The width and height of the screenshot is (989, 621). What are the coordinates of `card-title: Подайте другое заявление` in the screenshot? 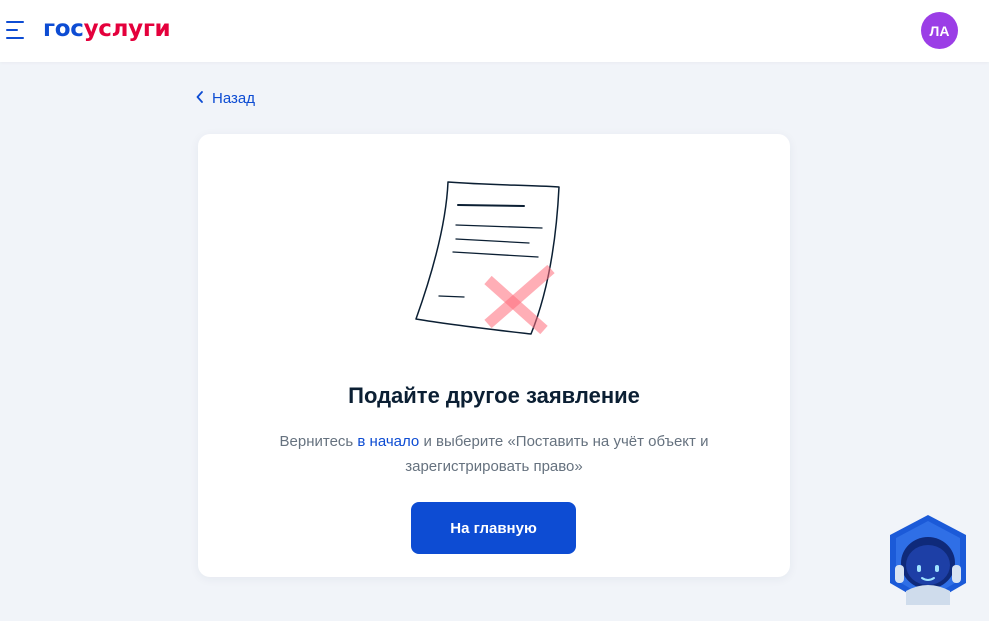 It's located at (494, 395).